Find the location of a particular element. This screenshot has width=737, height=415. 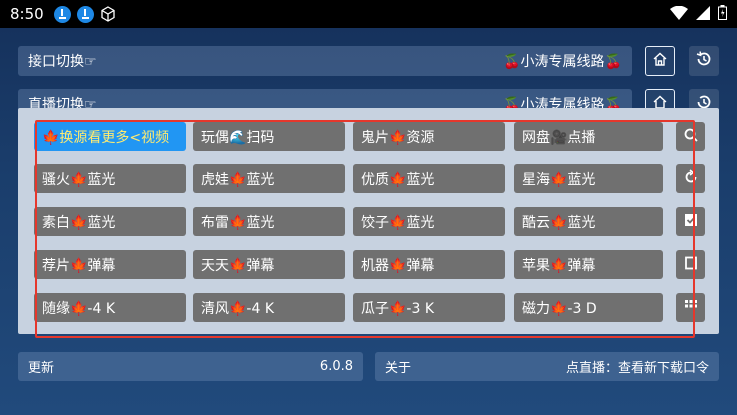

source-item: 磁力🍁-3 D is located at coordinates (588, 307).